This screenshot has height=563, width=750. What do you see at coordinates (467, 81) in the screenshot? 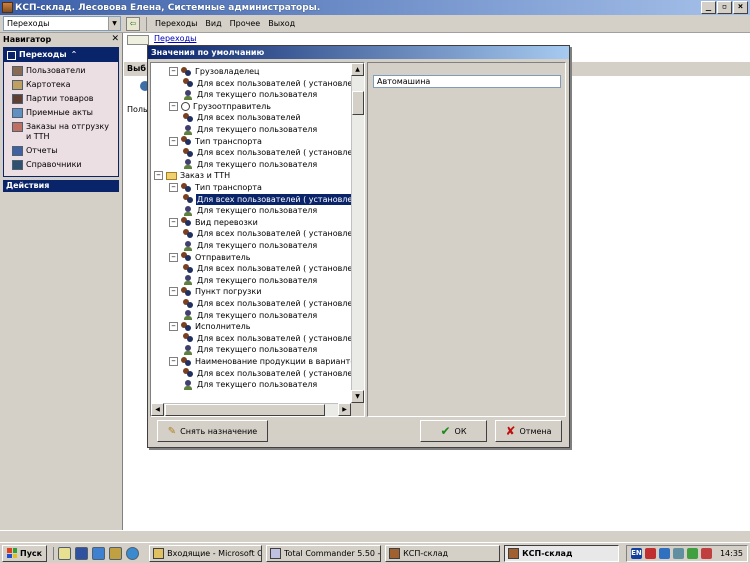
I see `default-value-field: Автомашина` at bounding box center [467, 81].